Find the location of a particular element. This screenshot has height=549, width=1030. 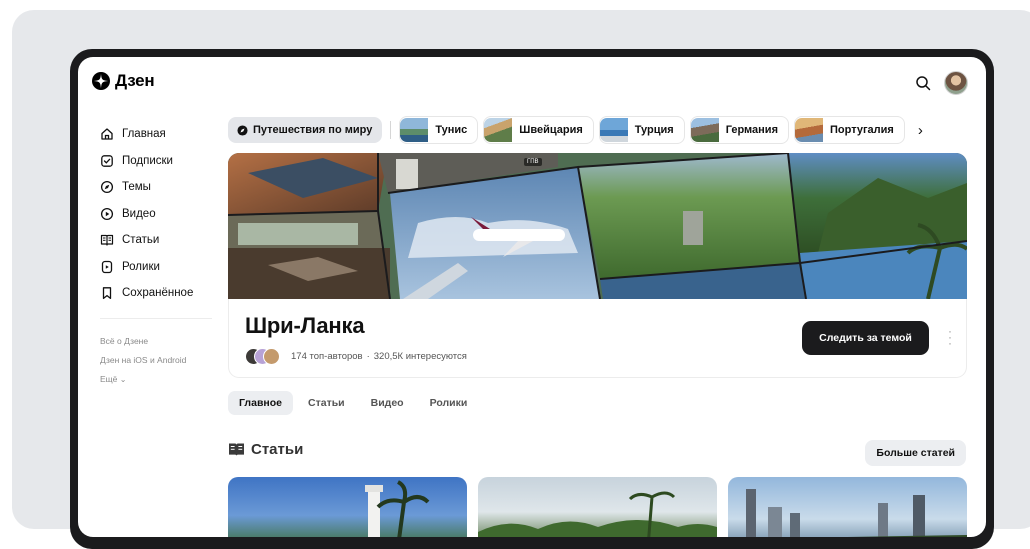

dzen-logo: Дзен is located at coordinates (123, 81).